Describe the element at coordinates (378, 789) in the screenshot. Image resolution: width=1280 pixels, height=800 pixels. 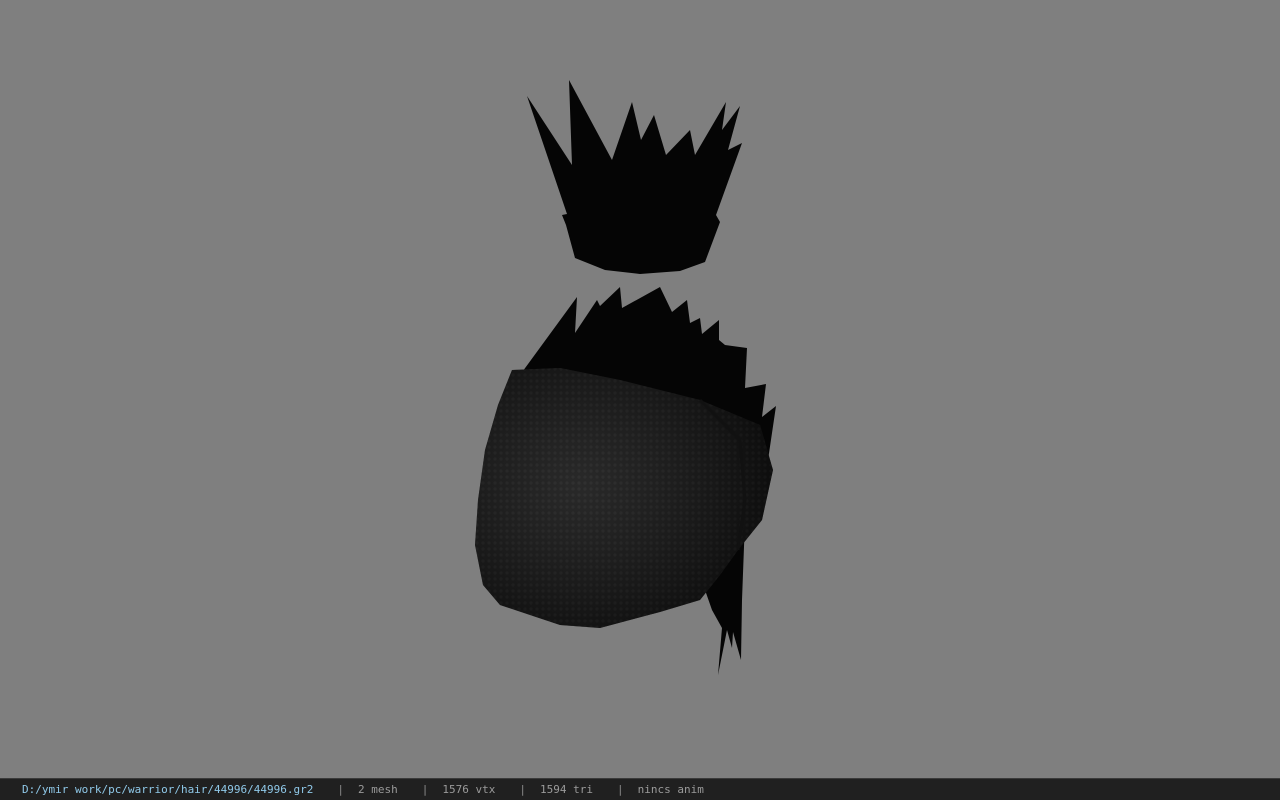
I see `mesh-count: 2 mesh` at that location.